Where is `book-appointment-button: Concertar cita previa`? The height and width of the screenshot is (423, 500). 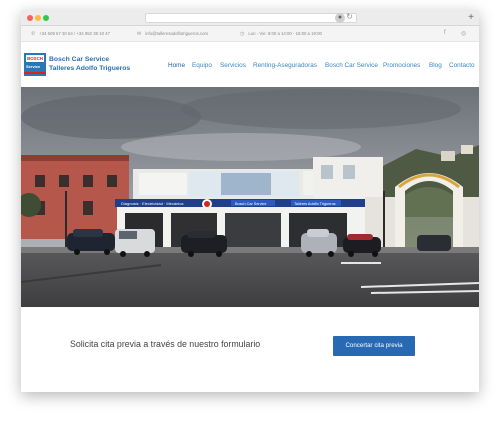
book-appointment-button: Concertar cita previa is located at coordinates (374, 346).